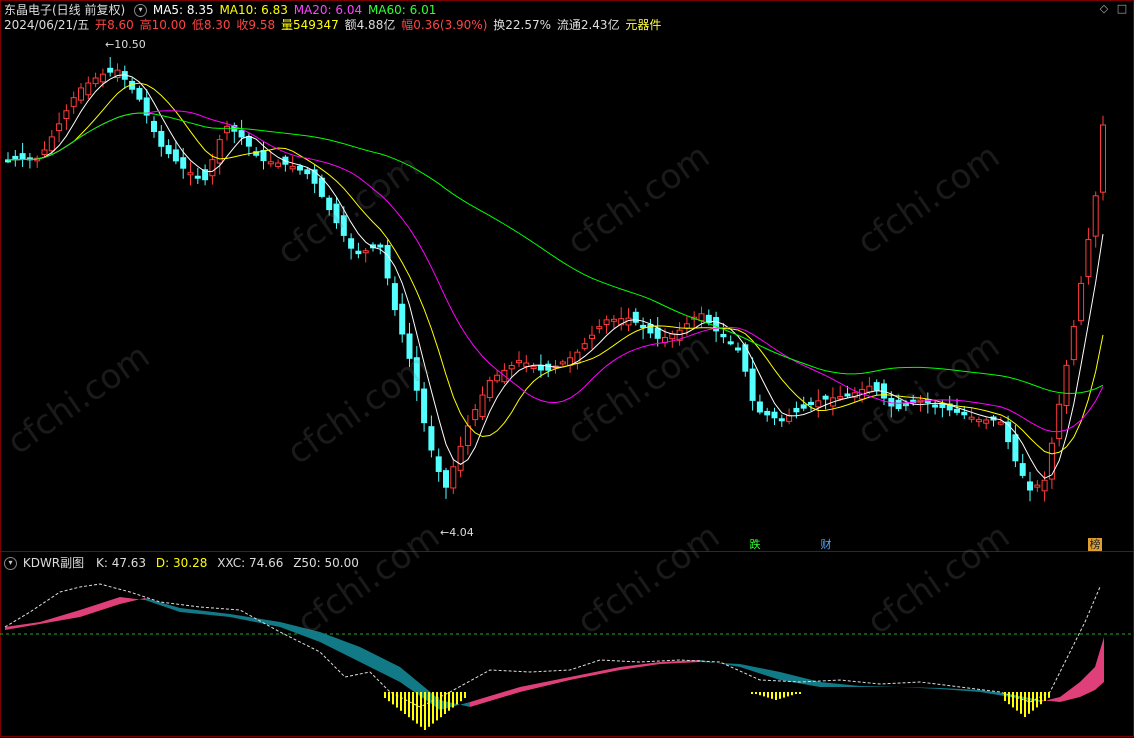 The width and height of the screenshot is (1134, 738). Describe the element at coordinates (1122, 9) in the screenshot. I see `maximize-icon: □` at that location.